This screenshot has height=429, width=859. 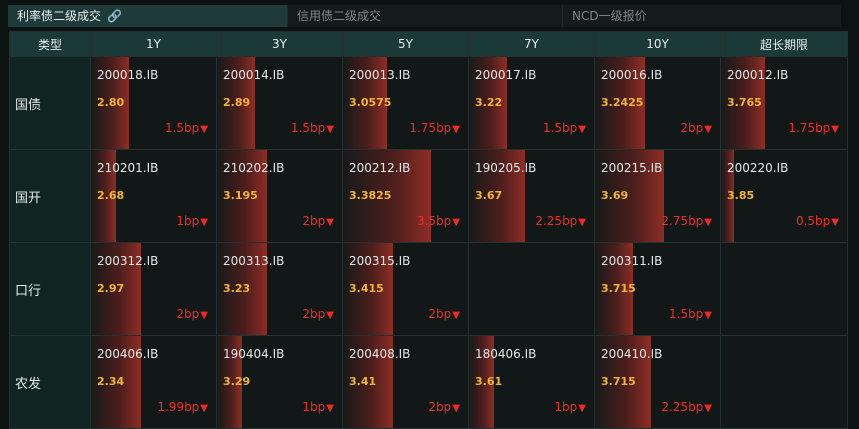 What do you see at coordinates (128, 354) in the screenshot?
I see `bond-code: 200406.IB` at bounding box center [128, 354].